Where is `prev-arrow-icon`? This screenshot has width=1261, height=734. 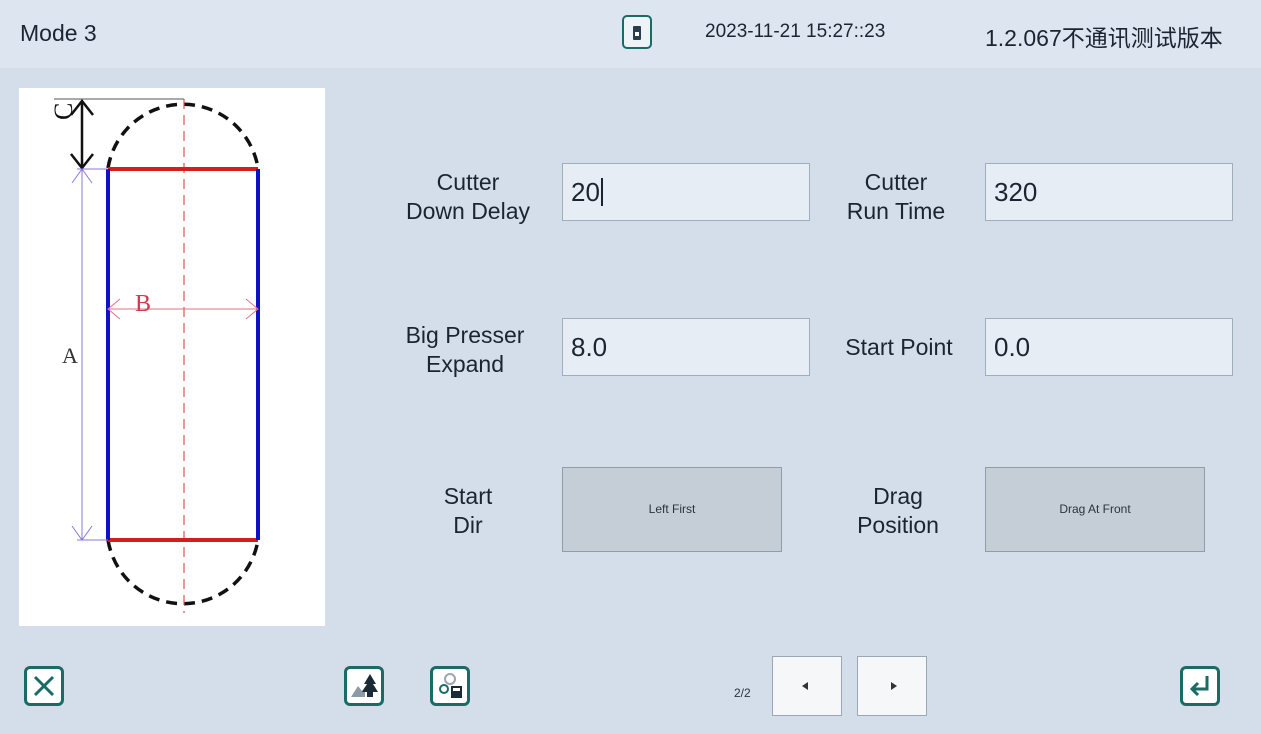
prev-arrow-icon is located at coordinates (805, 686).